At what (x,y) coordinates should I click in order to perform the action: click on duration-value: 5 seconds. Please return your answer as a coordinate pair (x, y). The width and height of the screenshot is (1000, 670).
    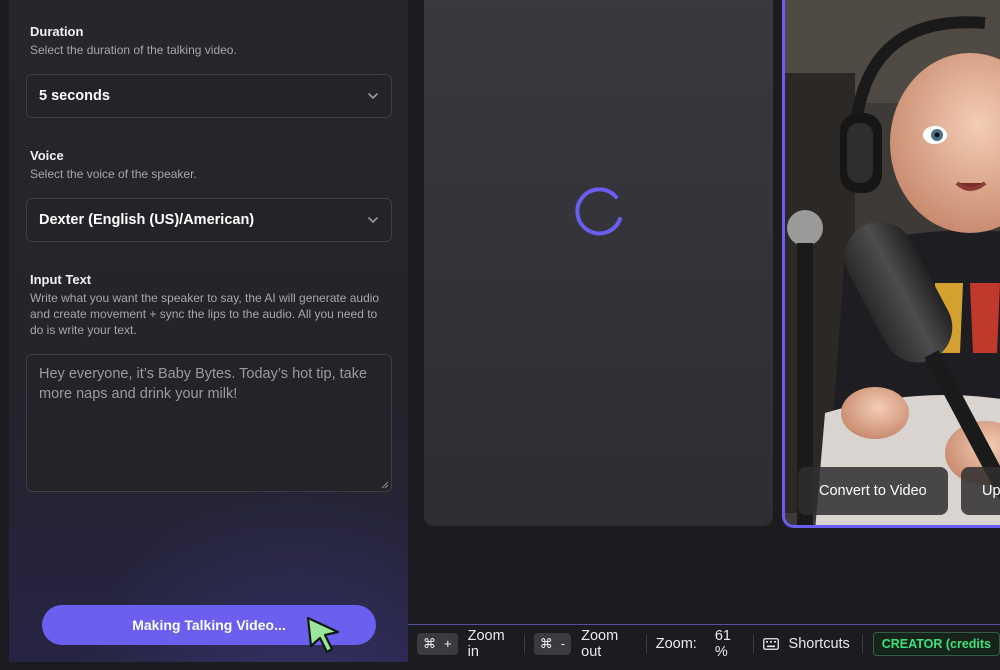
    Looking at the image, I should click on (74, 96).